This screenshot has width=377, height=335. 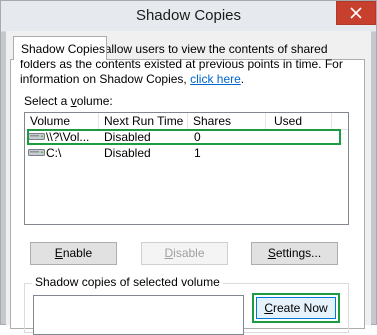 What do you see at coordinates (186, 153) in the screenshot?
I see `table-row: C:\ Disabled 1` at bounding box center [186, 153].